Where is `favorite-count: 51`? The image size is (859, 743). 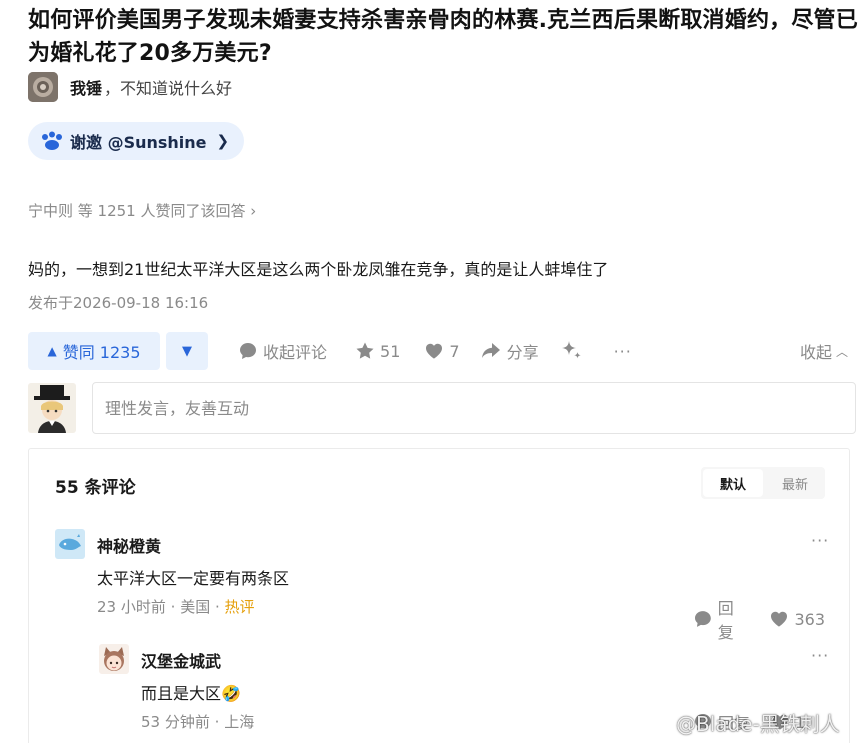
favorite-count: 51 is located at coordinates (390, 351).